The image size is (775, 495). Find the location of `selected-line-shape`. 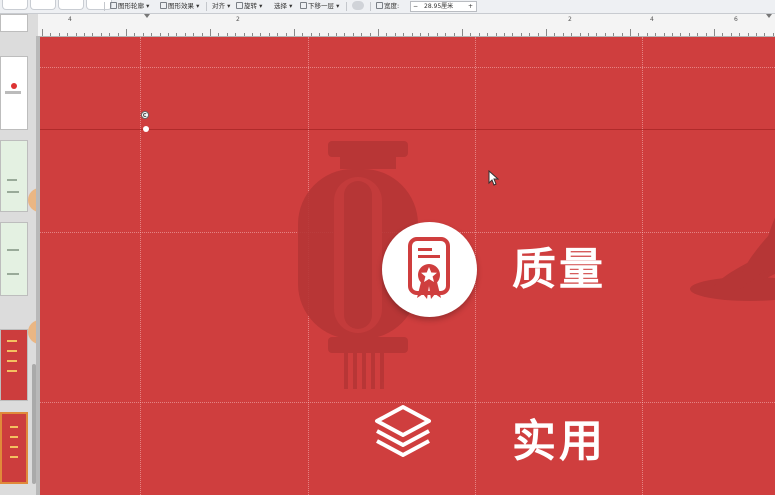

selected-line-shape is located at coordinates (407, 129).